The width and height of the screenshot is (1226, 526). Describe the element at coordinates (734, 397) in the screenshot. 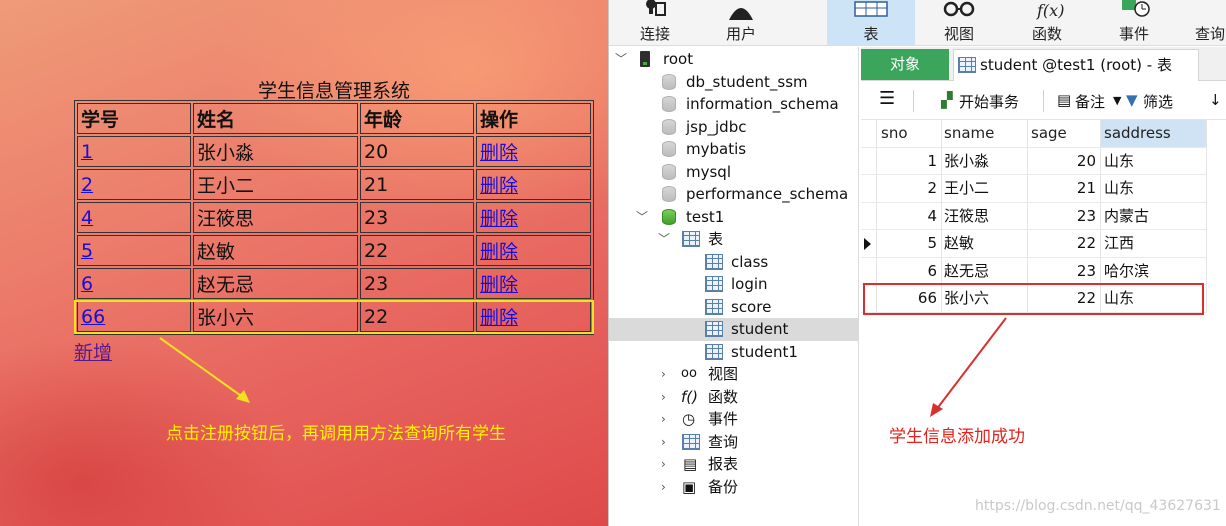

I see `tree-item-functions-folder: › f() 函数` at that location.